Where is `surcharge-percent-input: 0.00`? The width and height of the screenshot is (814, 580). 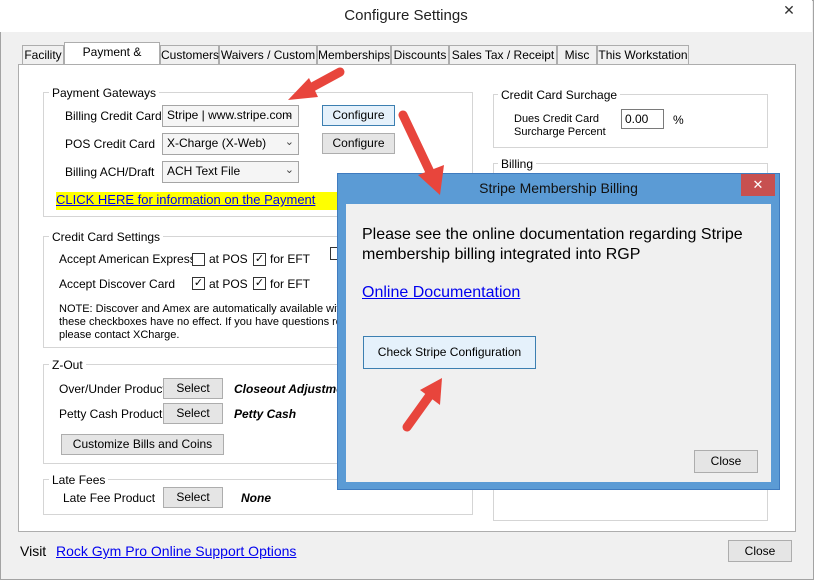 surcharge-percent-input: 0.00 is located at coordinates (642, 119).